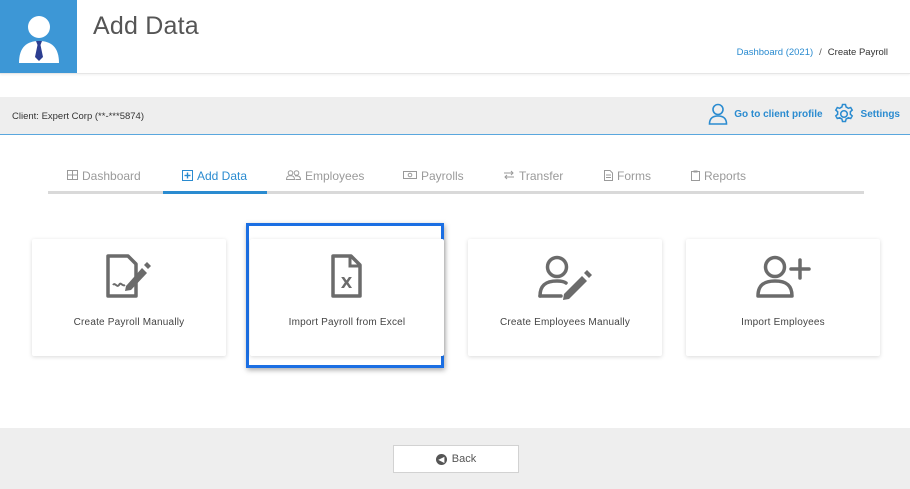 The width and height of the screenshot is (910, 489). I want to click on settings-link: Settings, so click(866, 114).